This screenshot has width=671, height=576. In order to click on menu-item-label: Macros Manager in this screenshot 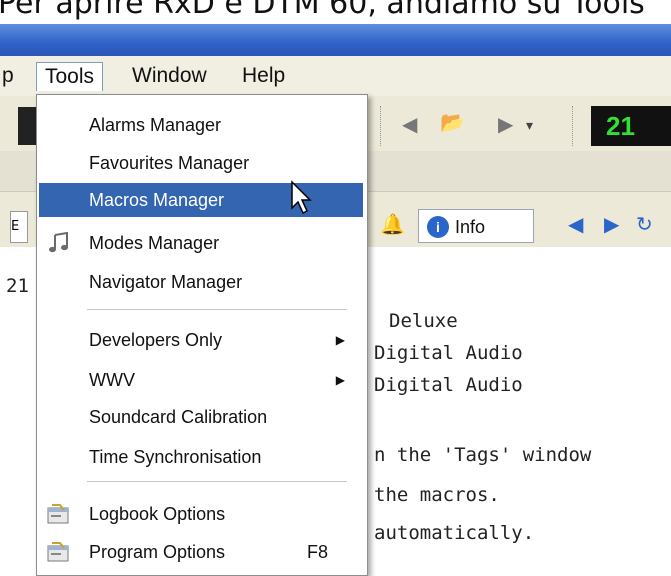, I will do `click(157, 200)`.